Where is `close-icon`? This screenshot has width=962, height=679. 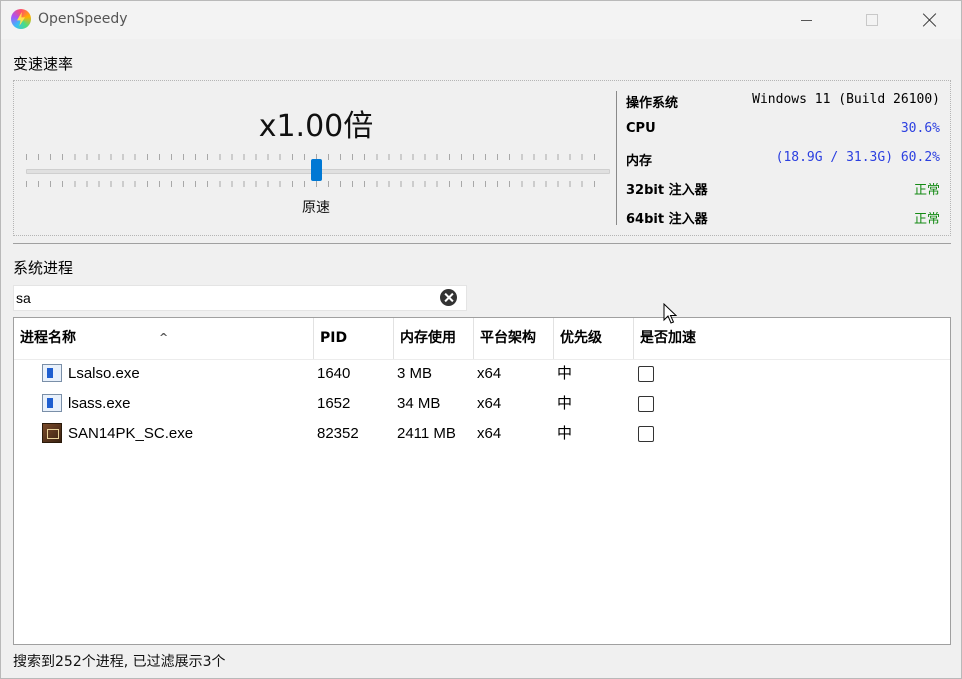
close-icon is located at coordinates (930, 20).